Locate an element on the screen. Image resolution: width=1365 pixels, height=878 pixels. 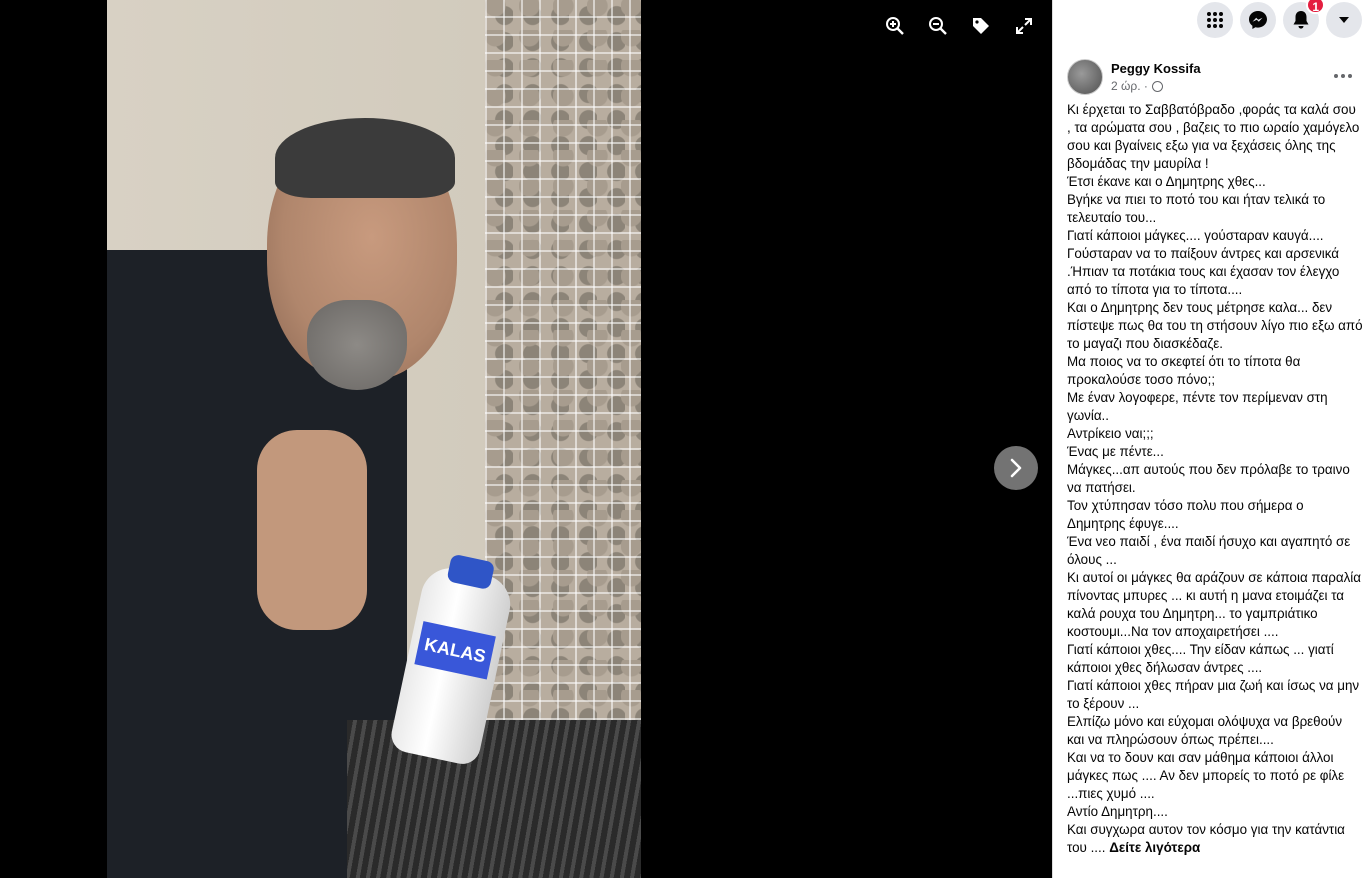
fullscreen-icon is located at coordinates (1024, 26).